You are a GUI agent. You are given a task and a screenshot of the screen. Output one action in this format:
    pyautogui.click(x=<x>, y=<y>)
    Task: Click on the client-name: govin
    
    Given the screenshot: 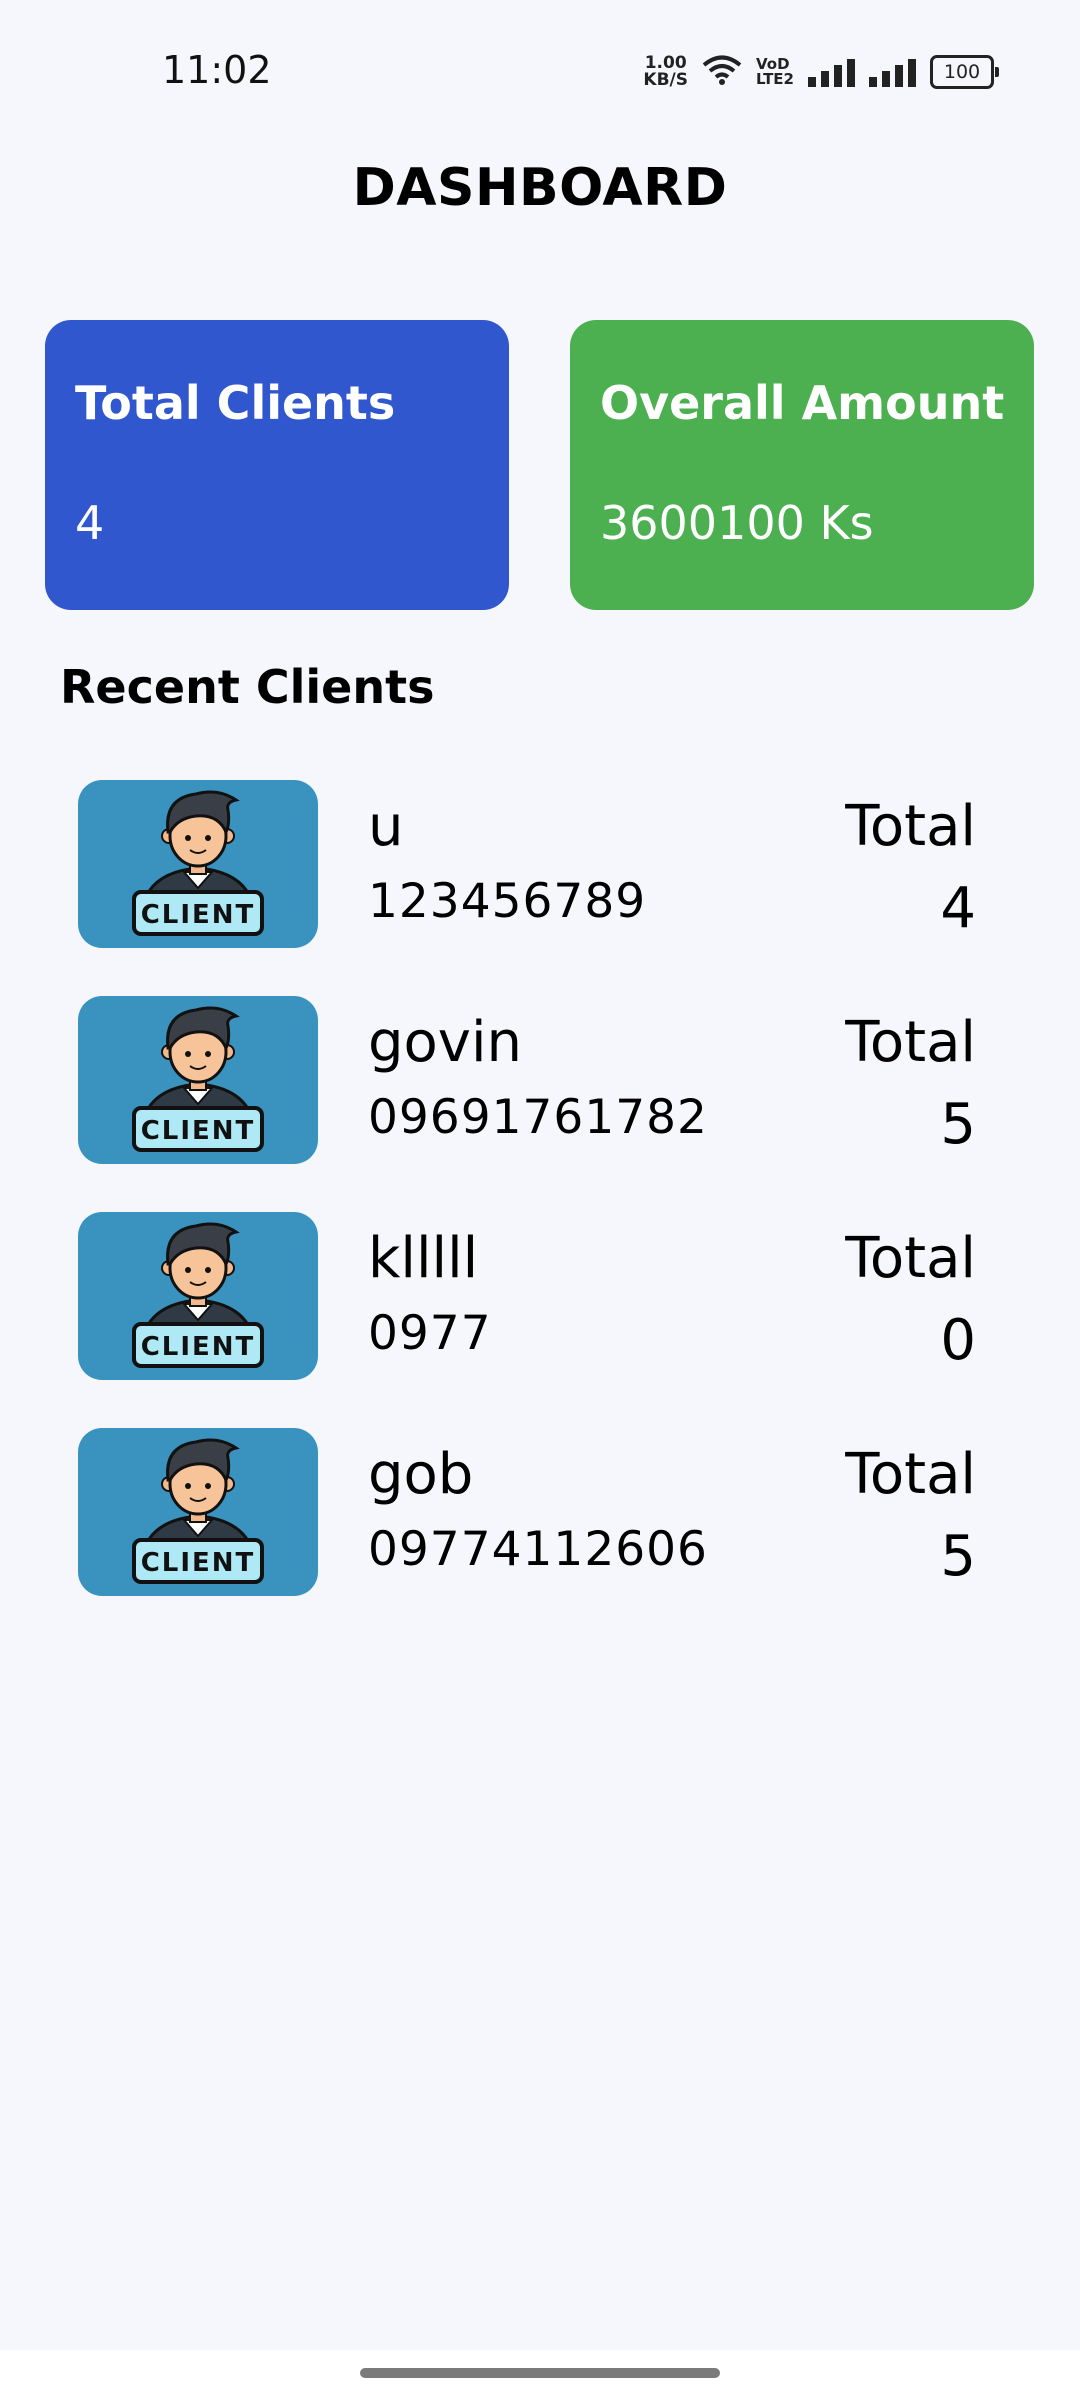 What is the action you would take?
    pyautogui.click(x=445, y=1042)
    